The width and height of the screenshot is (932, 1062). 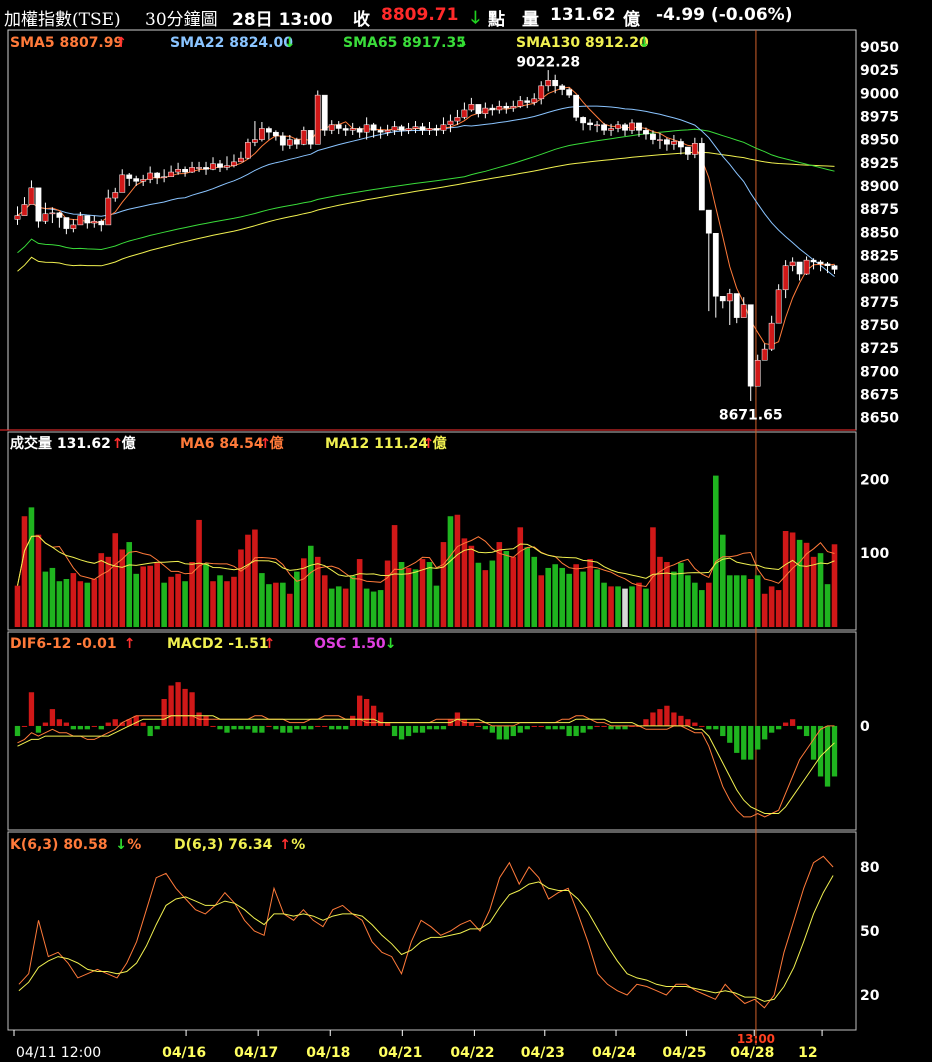 I want to click on legend-sma22: SMA22 8824.00, so click(x=231, y=43).